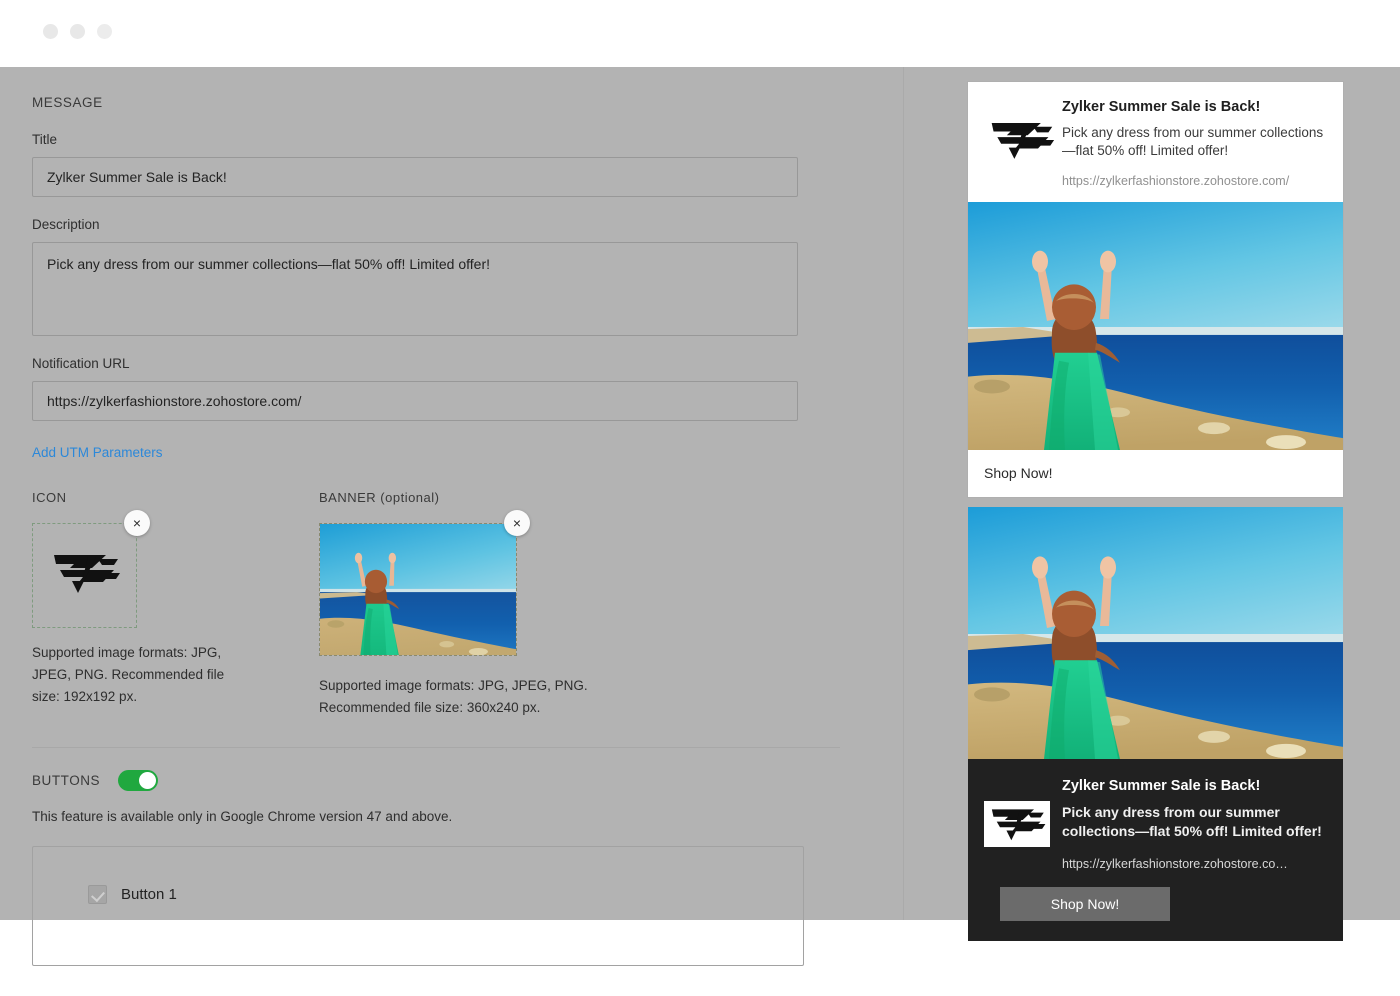  I want to click on add-utm-parameters-link: Add UTM Parameters, so click(97, 452).